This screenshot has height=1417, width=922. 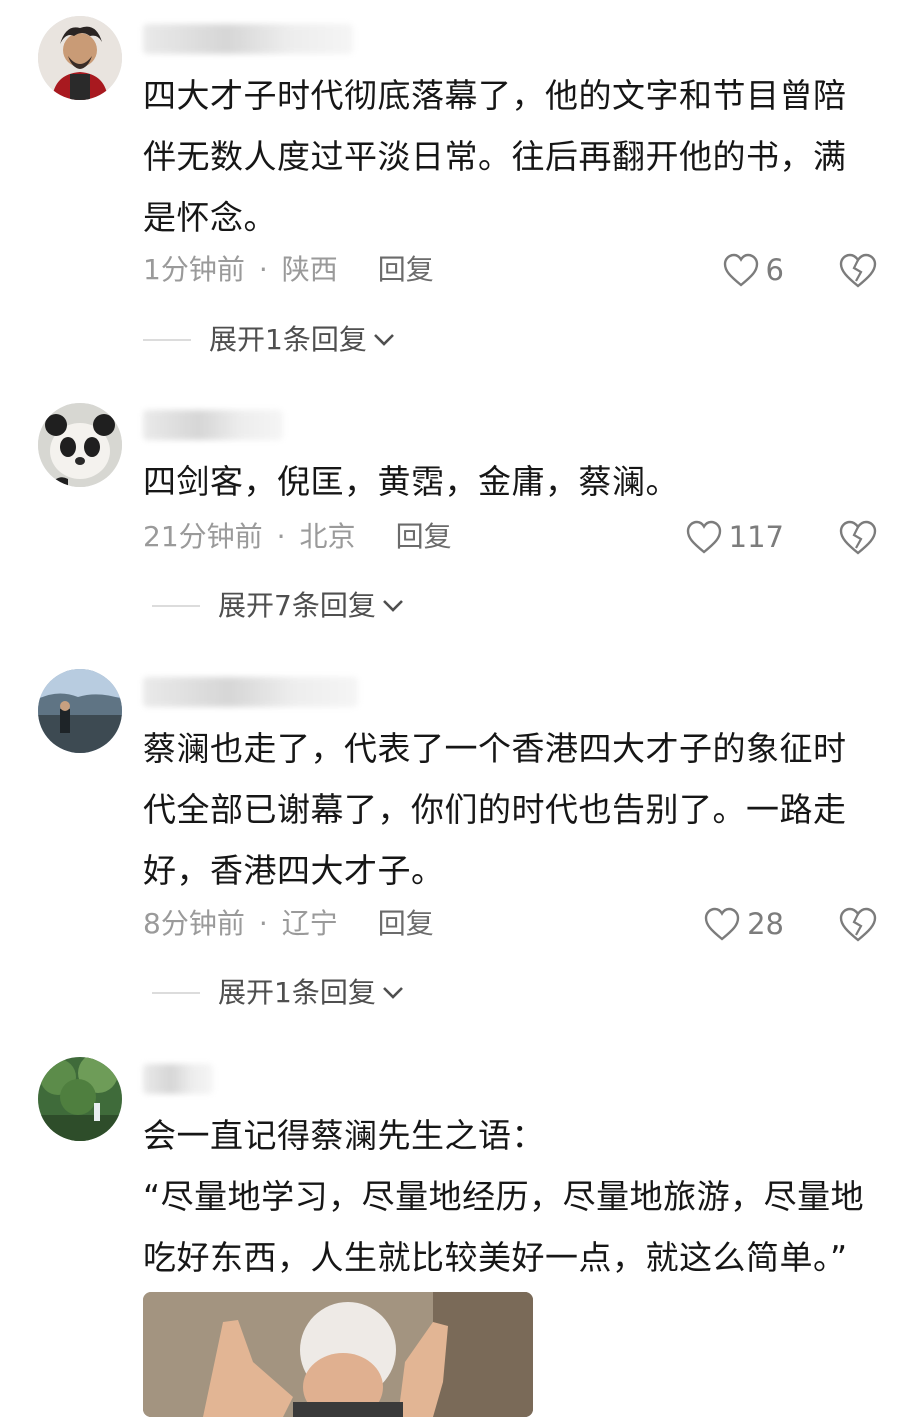 What do you see at coordinates (756, 537) in the screenshot?
I see `like-count: 117` at bounding box center [756, 537].